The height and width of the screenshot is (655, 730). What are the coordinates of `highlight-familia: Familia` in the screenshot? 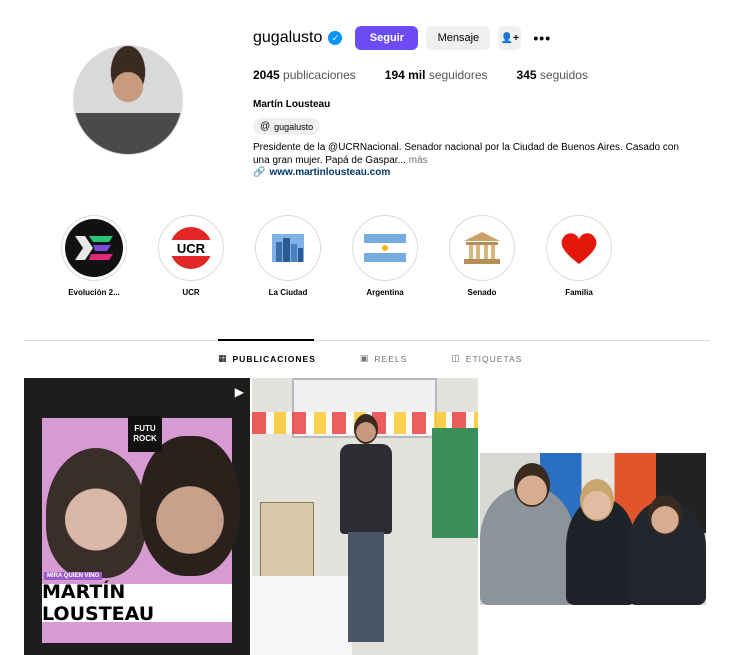 It's located at (579, 256).